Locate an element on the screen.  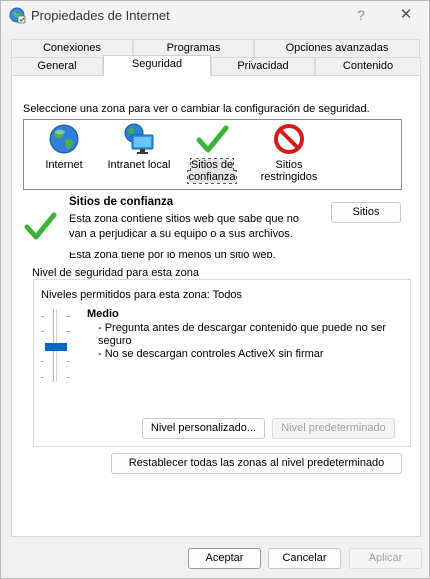
help-button: ? is located at coordinates (361, 15).